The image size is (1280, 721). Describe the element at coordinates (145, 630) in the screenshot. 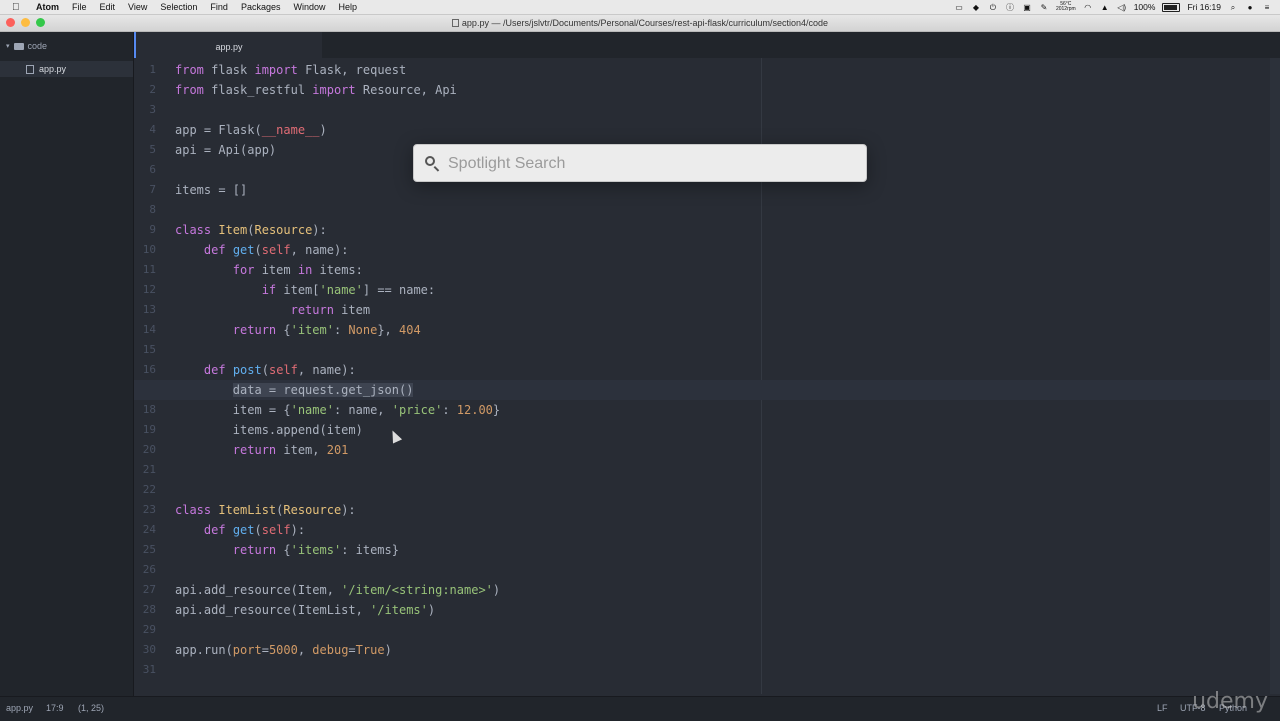

I see `line-number: 29` at that location.